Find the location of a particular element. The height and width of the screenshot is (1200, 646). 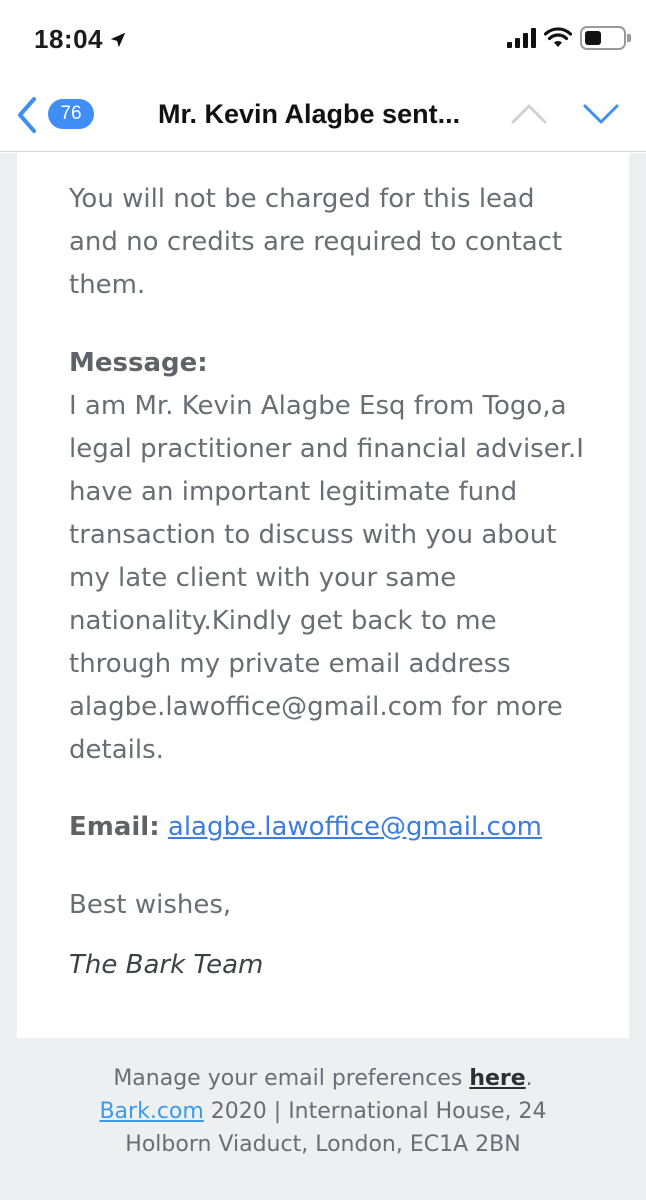

preferences-suffix: . is located at coordinates (529, 1078).